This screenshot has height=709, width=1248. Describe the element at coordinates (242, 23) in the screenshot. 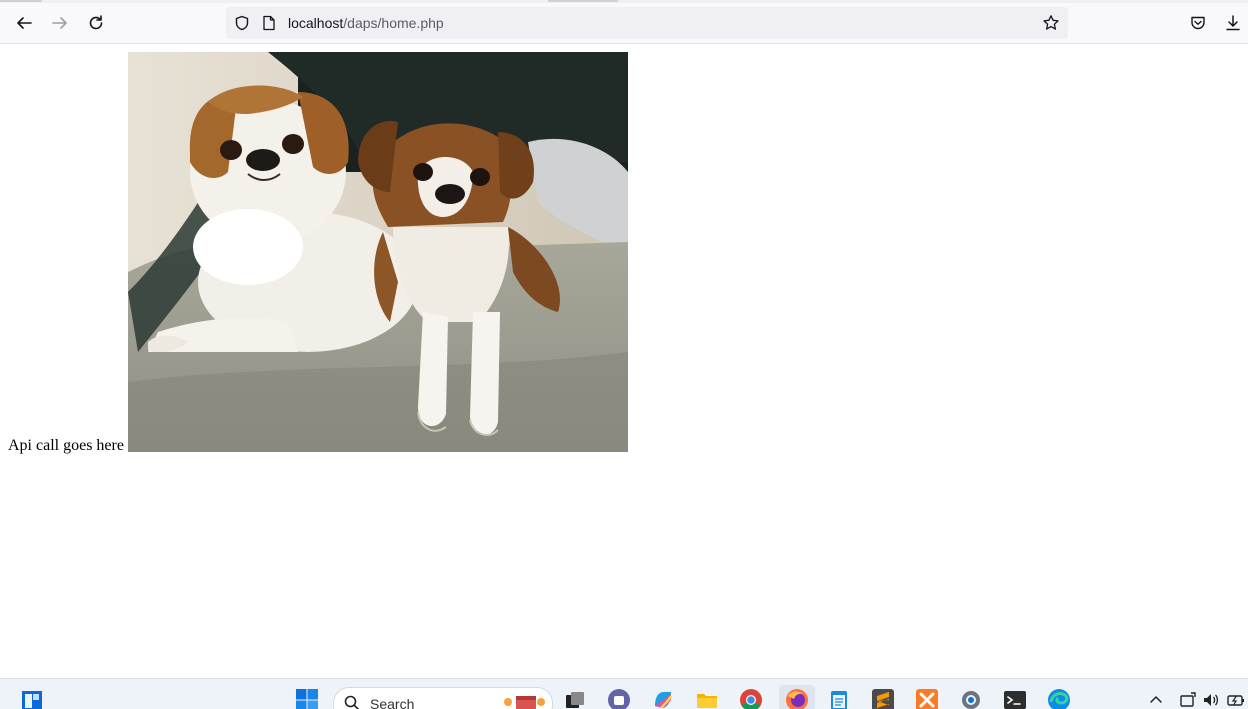

I see `shield-icon` at that location.